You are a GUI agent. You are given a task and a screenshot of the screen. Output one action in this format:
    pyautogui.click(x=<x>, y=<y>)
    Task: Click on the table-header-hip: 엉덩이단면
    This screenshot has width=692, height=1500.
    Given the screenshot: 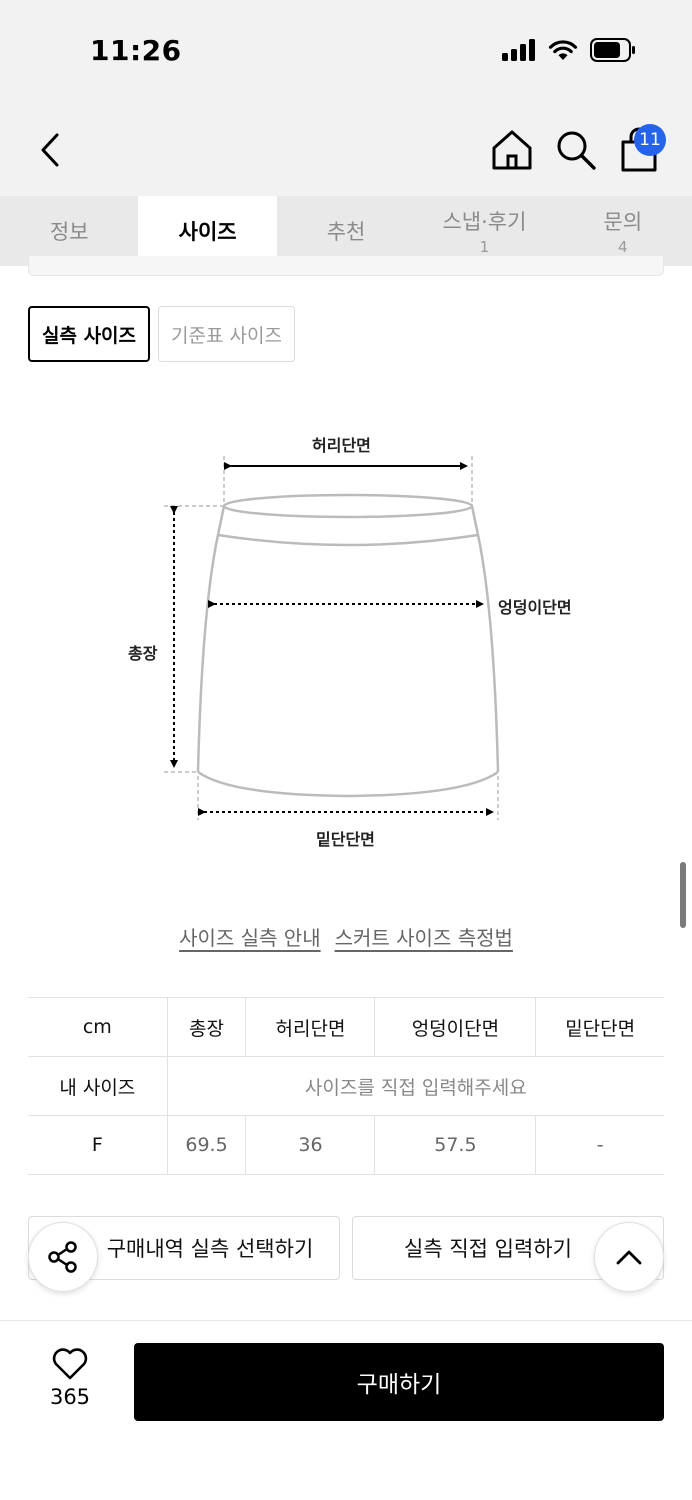 What is the action you would take?
    pyautogui.click(x=455, y=1027)
    